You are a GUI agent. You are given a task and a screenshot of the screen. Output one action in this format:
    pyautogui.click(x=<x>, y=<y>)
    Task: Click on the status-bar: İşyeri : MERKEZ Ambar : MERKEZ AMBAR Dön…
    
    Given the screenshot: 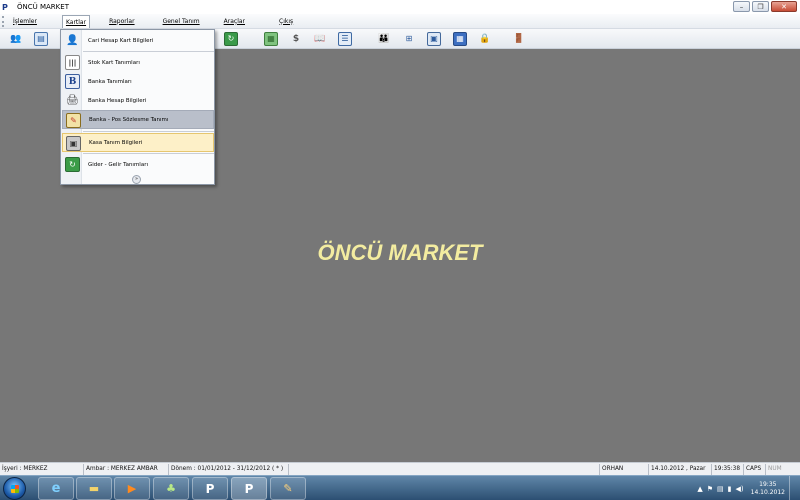 What is the action you would take?
    pyautogui.click(x=400, y=468)
    